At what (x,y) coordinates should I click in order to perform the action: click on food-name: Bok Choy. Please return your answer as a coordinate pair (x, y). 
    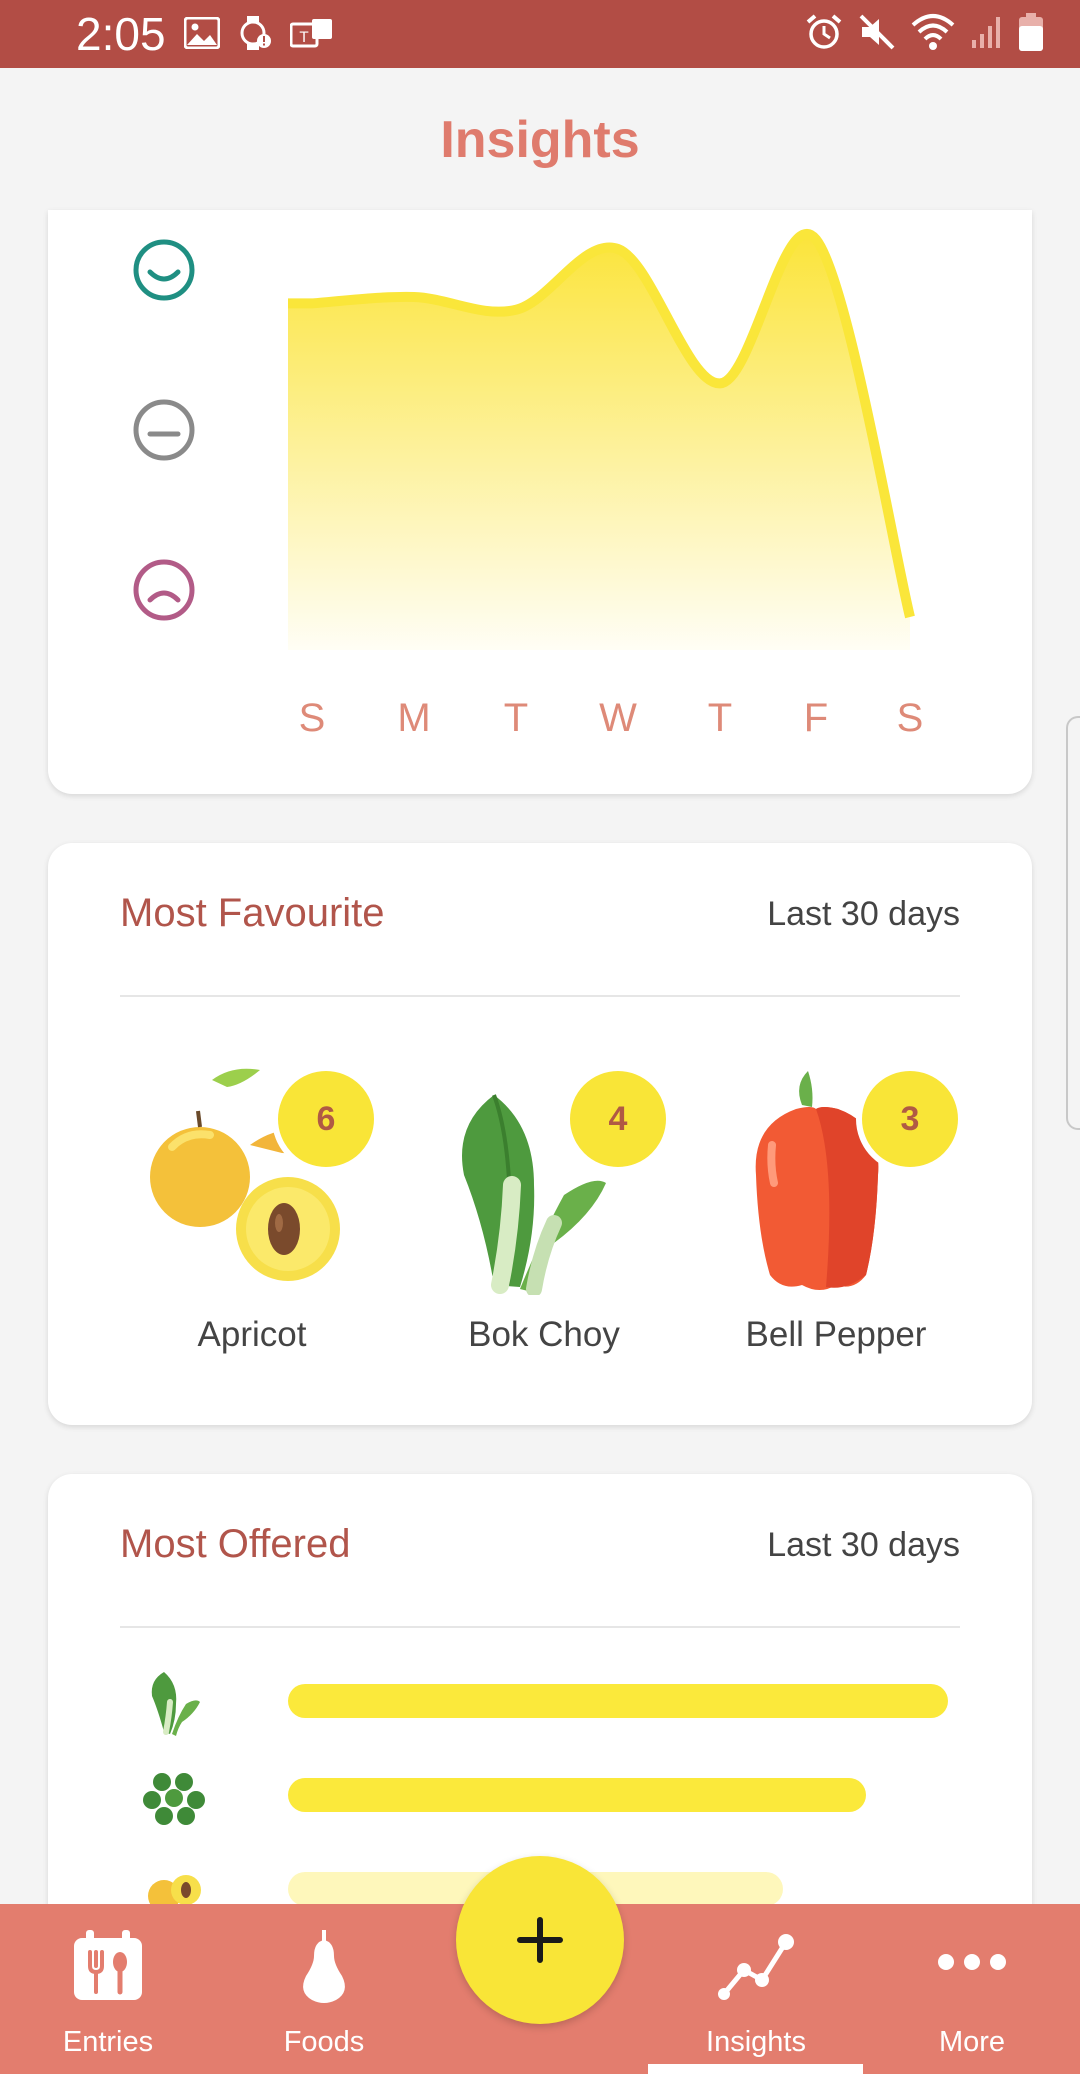
    Looking at the image, I should click on (544, 1334).